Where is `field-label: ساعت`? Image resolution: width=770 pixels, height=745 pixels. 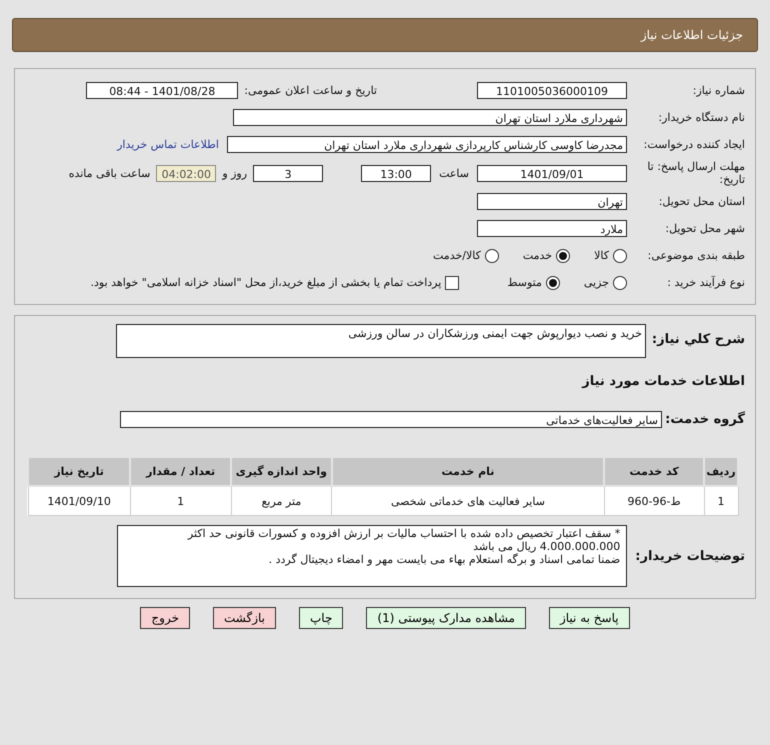
field-label: ساعت is located at coordinates (454, 173).